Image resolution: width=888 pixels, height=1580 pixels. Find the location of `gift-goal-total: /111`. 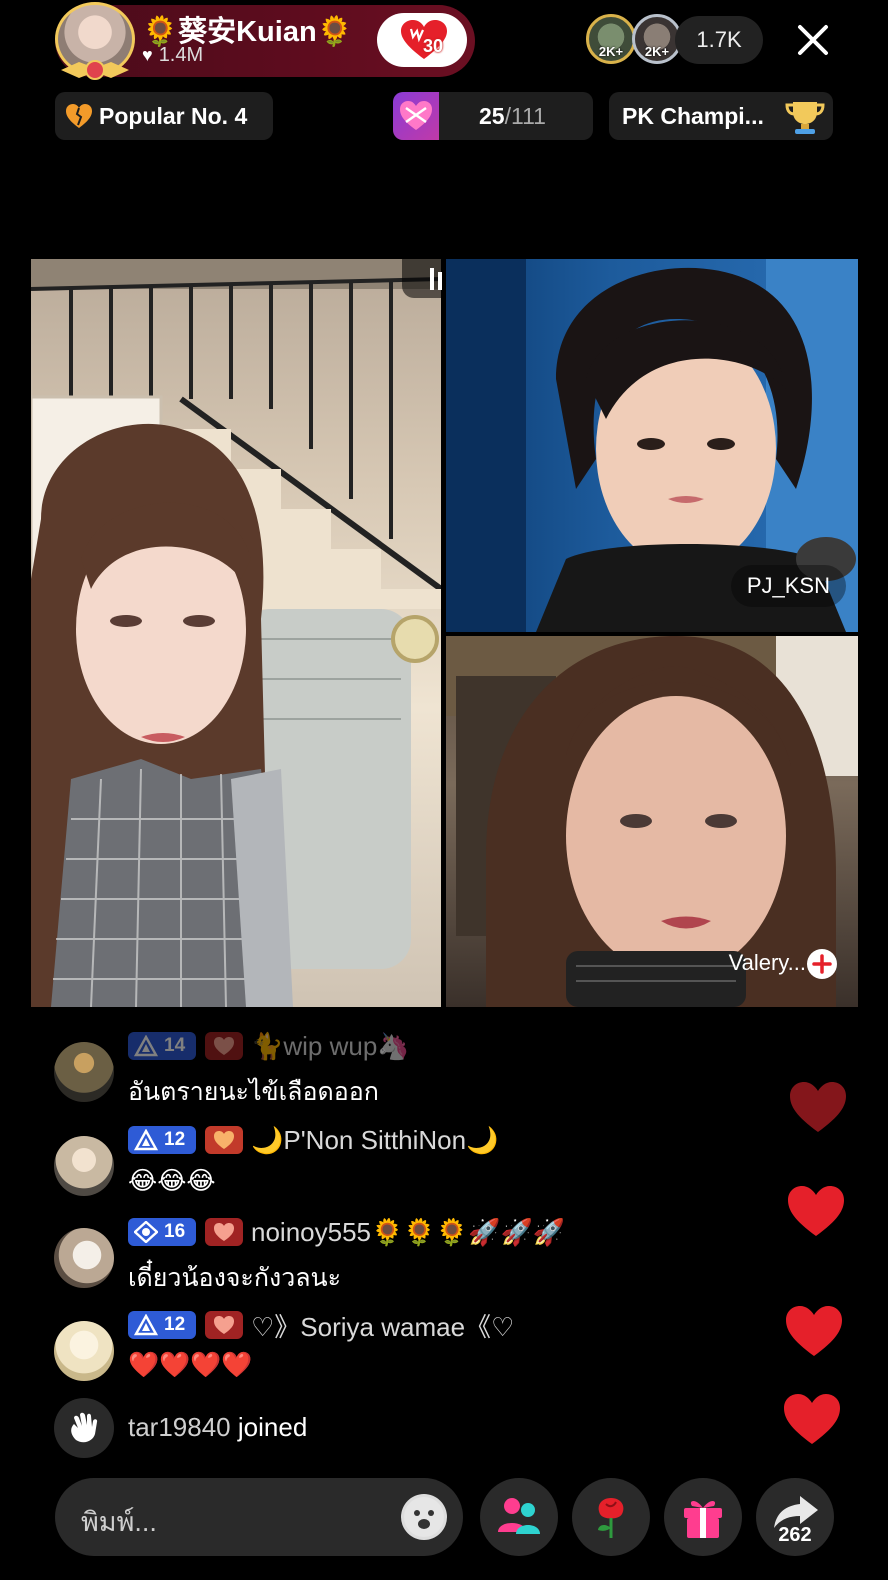

gift-goal-total: /111 is located at coordinates (525, 116).